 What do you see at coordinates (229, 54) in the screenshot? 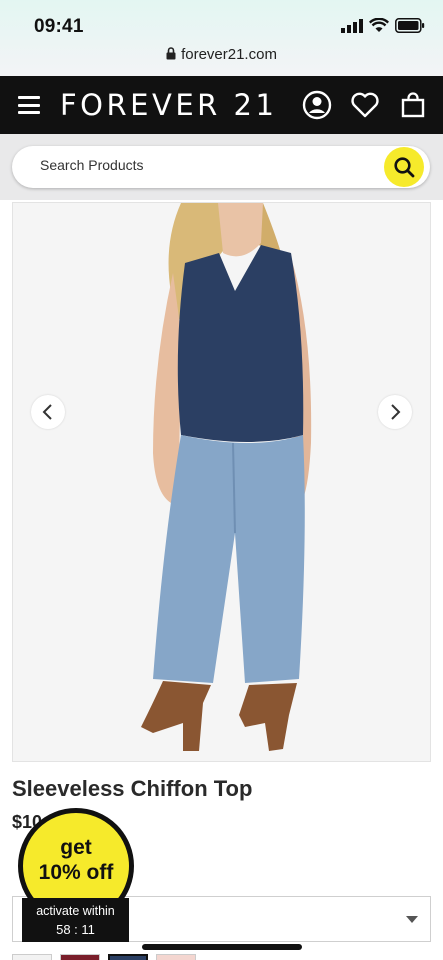
I see `url-text: forever21.com` at bounding box center [229, 54].